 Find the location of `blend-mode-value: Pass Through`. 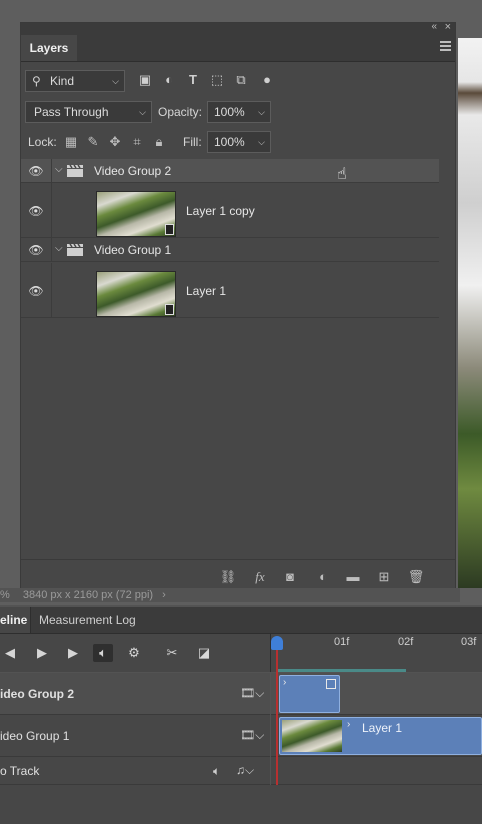

blend-mode-value: Pass Through is located at coordinates (71, 112).